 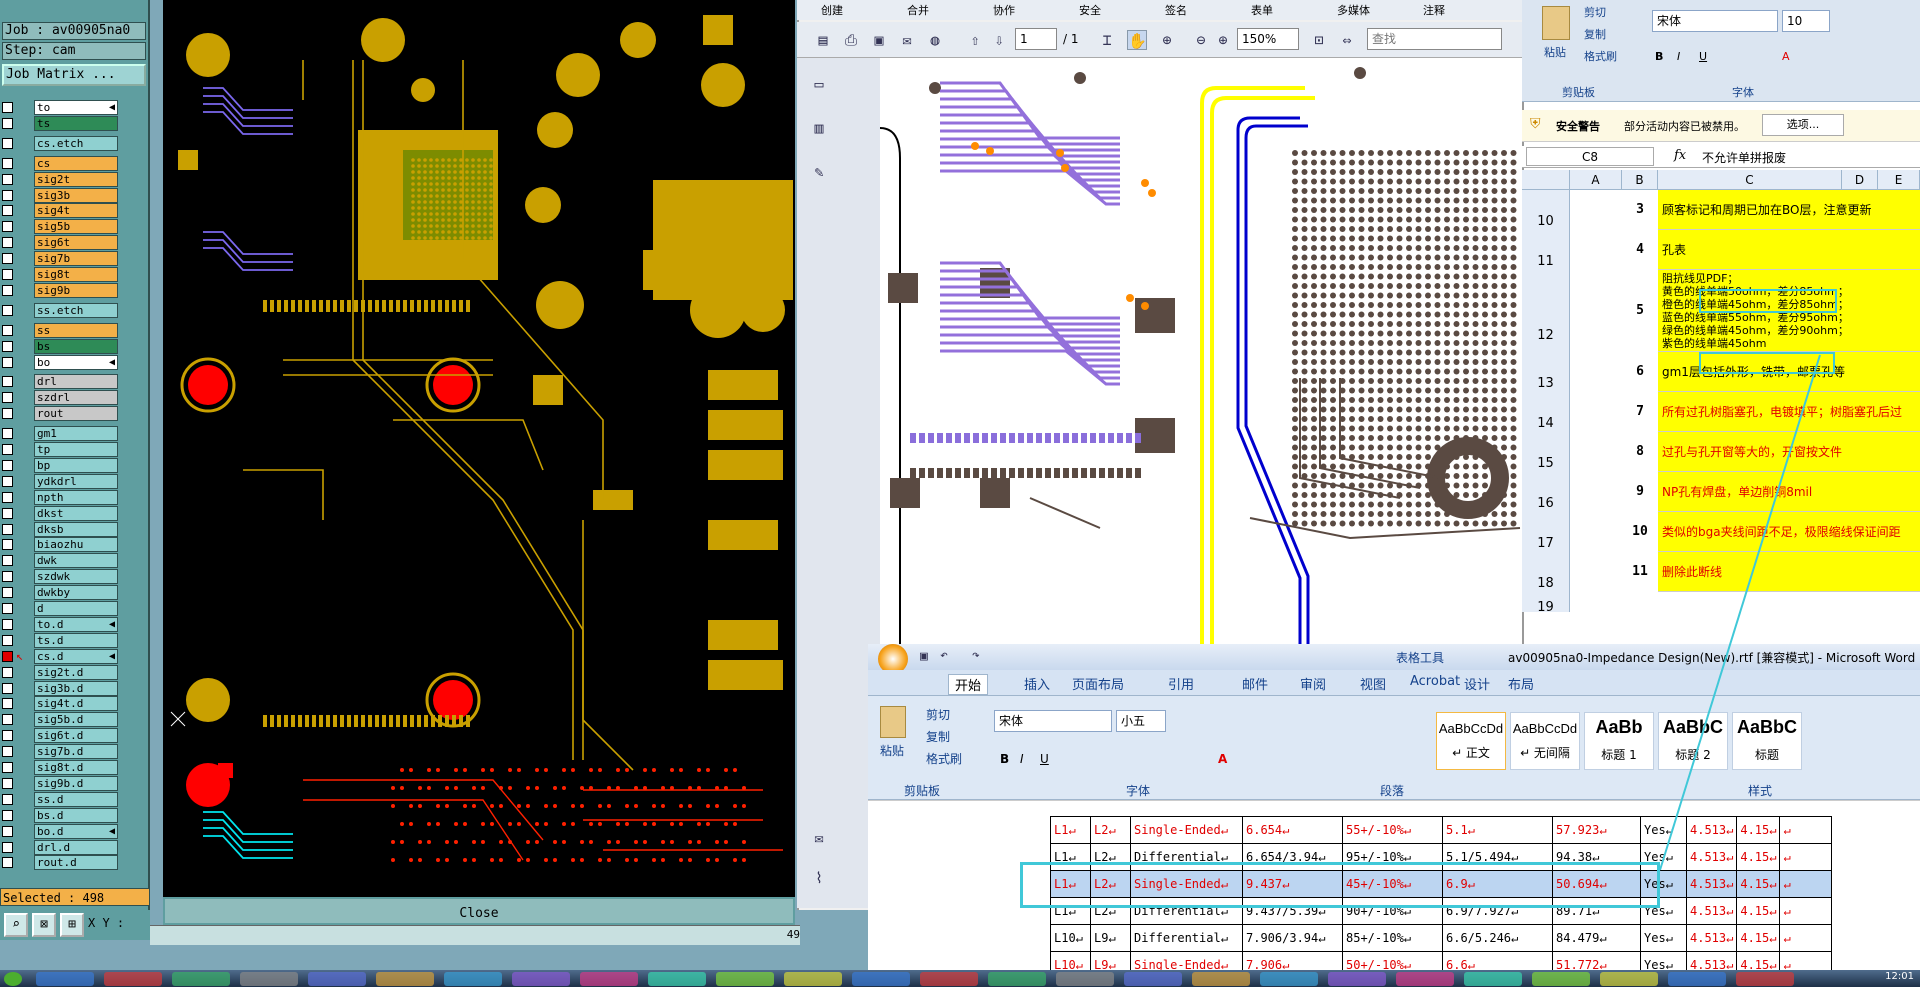 What do you see at coordinates (1044, 759) in the screenshot?
I see `underline-button: U` at bounding box center [1044, 759].